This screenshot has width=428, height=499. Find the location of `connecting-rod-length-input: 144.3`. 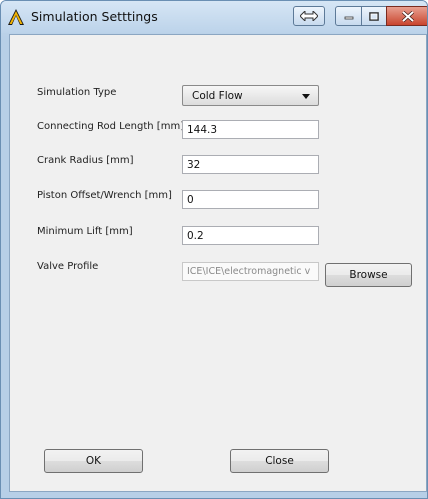

connecting-rod-length-input: 144.3 is located at coordinates (250, 129).